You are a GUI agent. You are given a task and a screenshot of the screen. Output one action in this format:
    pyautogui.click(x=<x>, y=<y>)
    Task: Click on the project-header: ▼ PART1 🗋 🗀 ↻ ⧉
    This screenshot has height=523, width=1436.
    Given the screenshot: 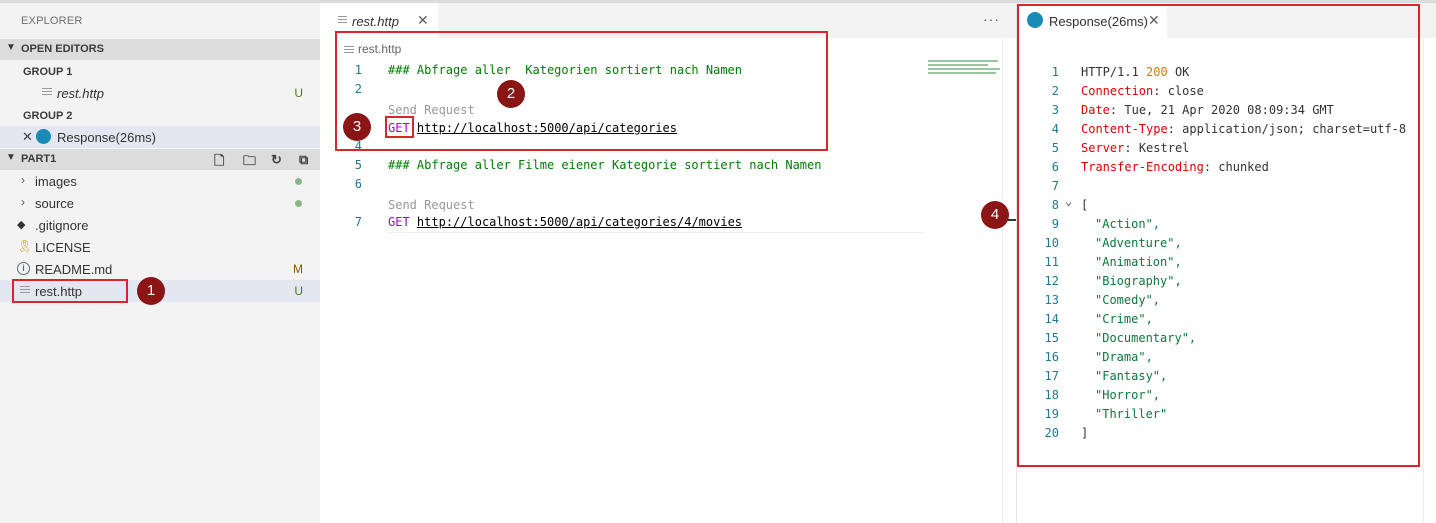 What is the action you would take?
    pyautogui.click(x=160, y=159)
    